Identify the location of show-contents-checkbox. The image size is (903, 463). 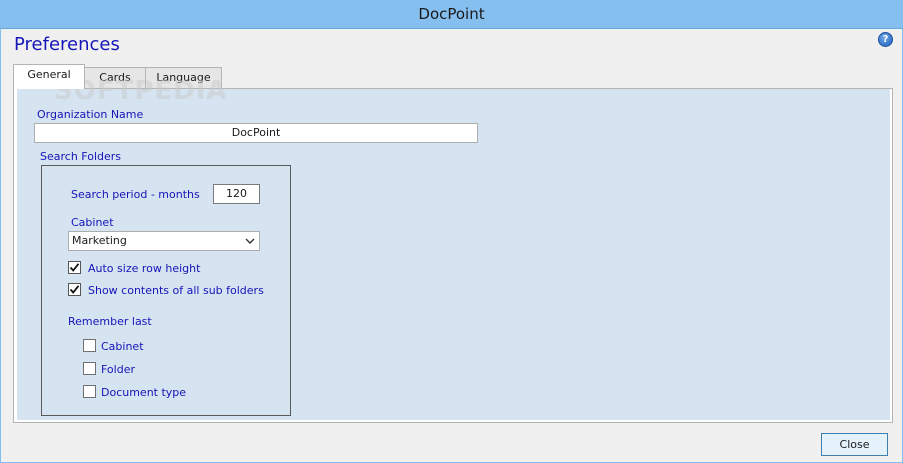
(74, 289).